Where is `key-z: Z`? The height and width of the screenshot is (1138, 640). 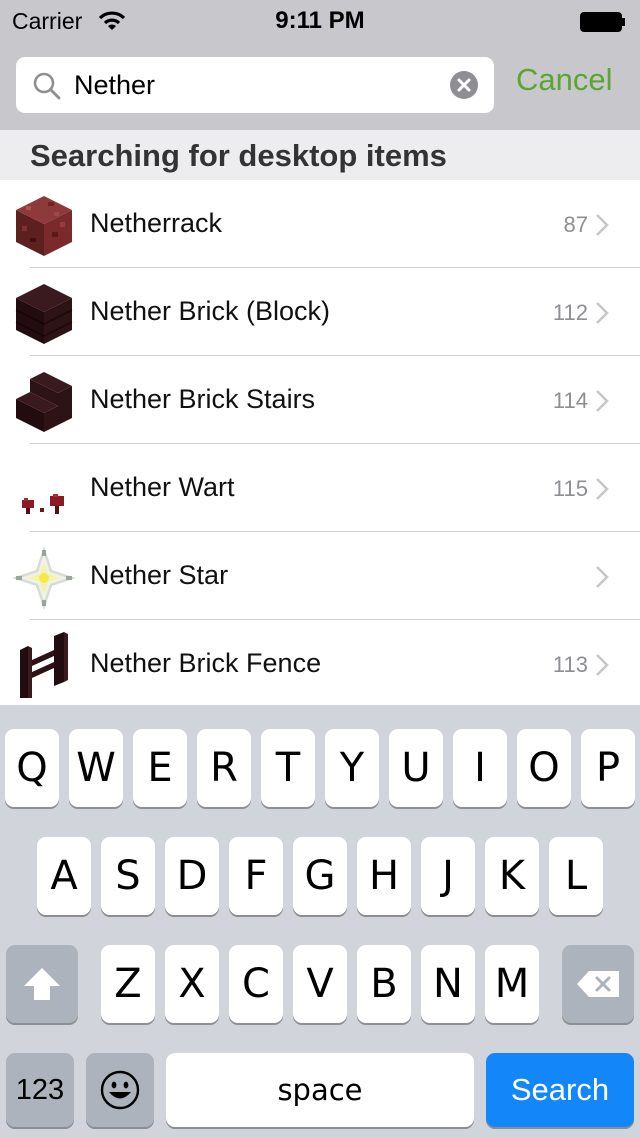
key-z: Z is located at coordinates (128, 984).